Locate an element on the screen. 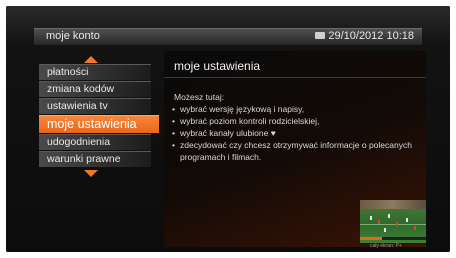 The width and height of the screenshot is (456, 258). preview-progress-bar is located at coordinates (393, 238).